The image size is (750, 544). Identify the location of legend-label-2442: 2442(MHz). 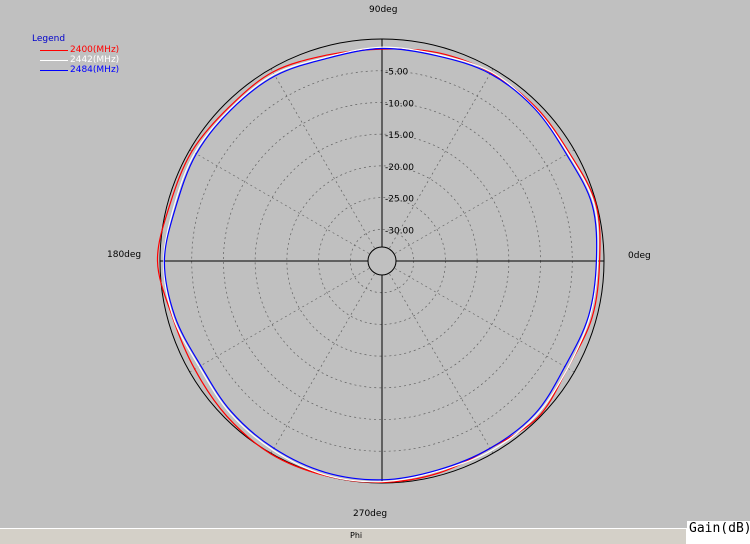
(95, 60).